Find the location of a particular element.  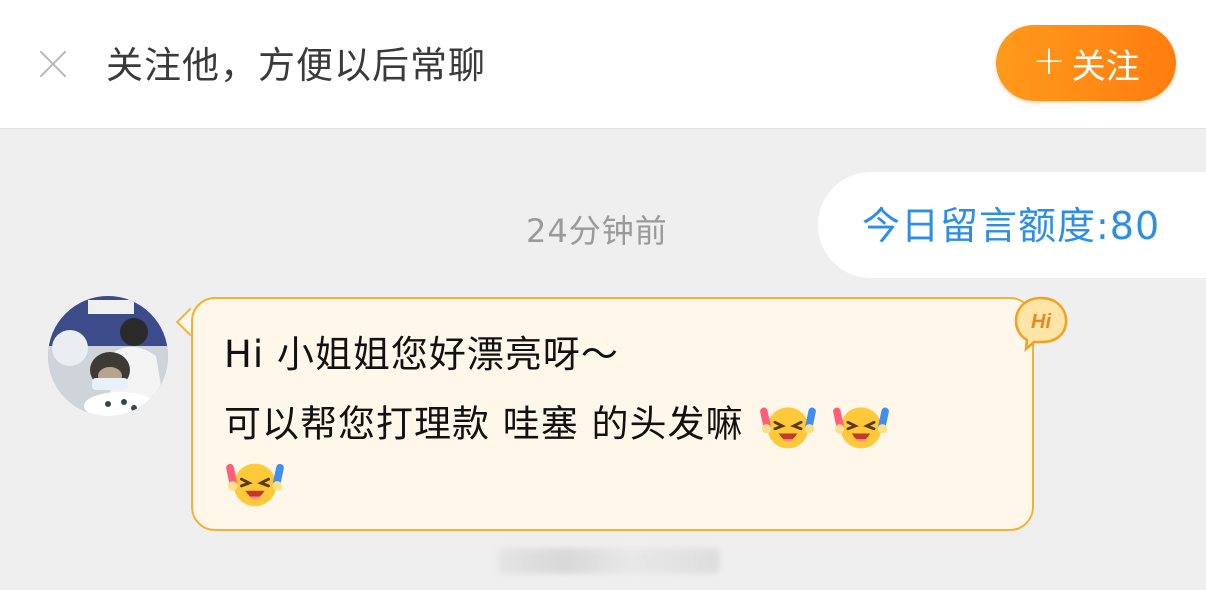

message-text-1: Hi 小姐姐您好漂亮呀～ is located at coordinates (421, 354).